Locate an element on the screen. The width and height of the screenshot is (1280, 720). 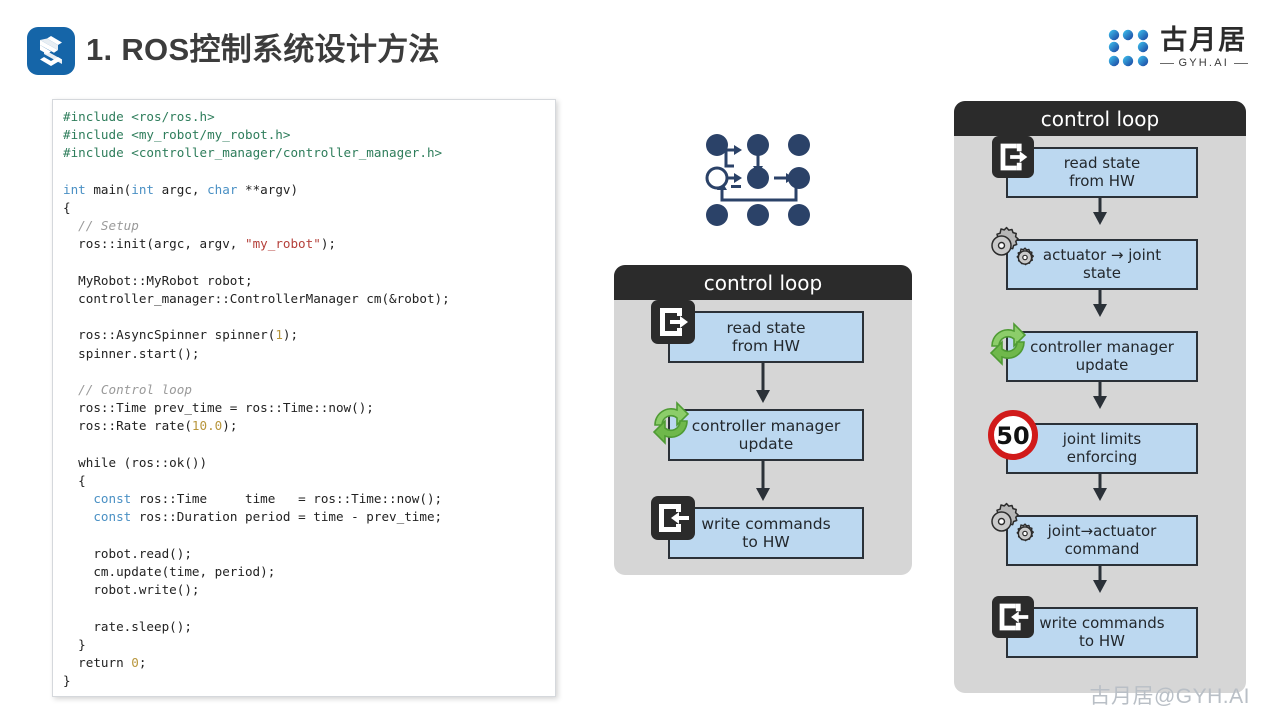
flow-step-label-line2: update is located at coordinates (1102, 364).